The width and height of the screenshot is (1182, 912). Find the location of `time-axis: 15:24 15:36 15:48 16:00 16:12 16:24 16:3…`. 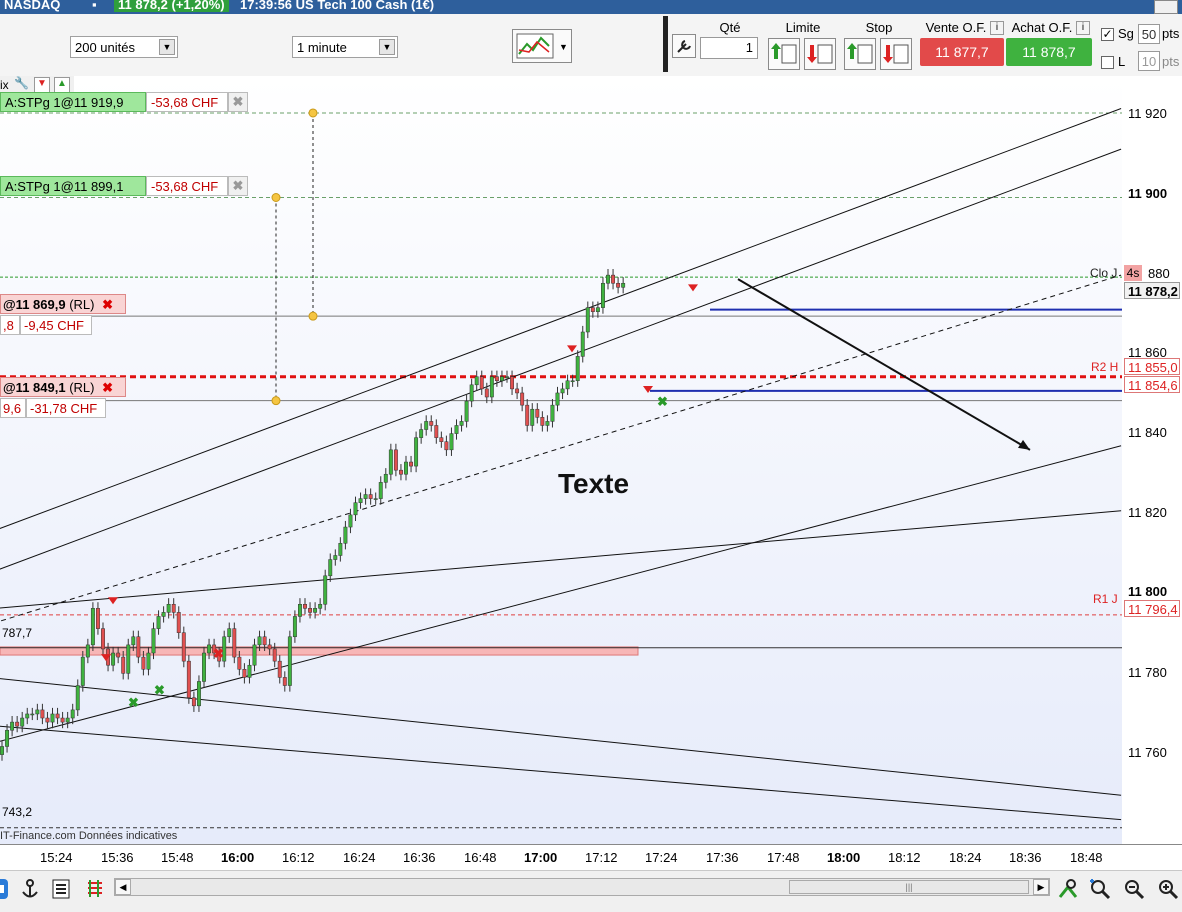

time-axis: 15:24 15:36 15:48 16:00 16:12 16:24 16:3… is located at coordinates (591, 857).